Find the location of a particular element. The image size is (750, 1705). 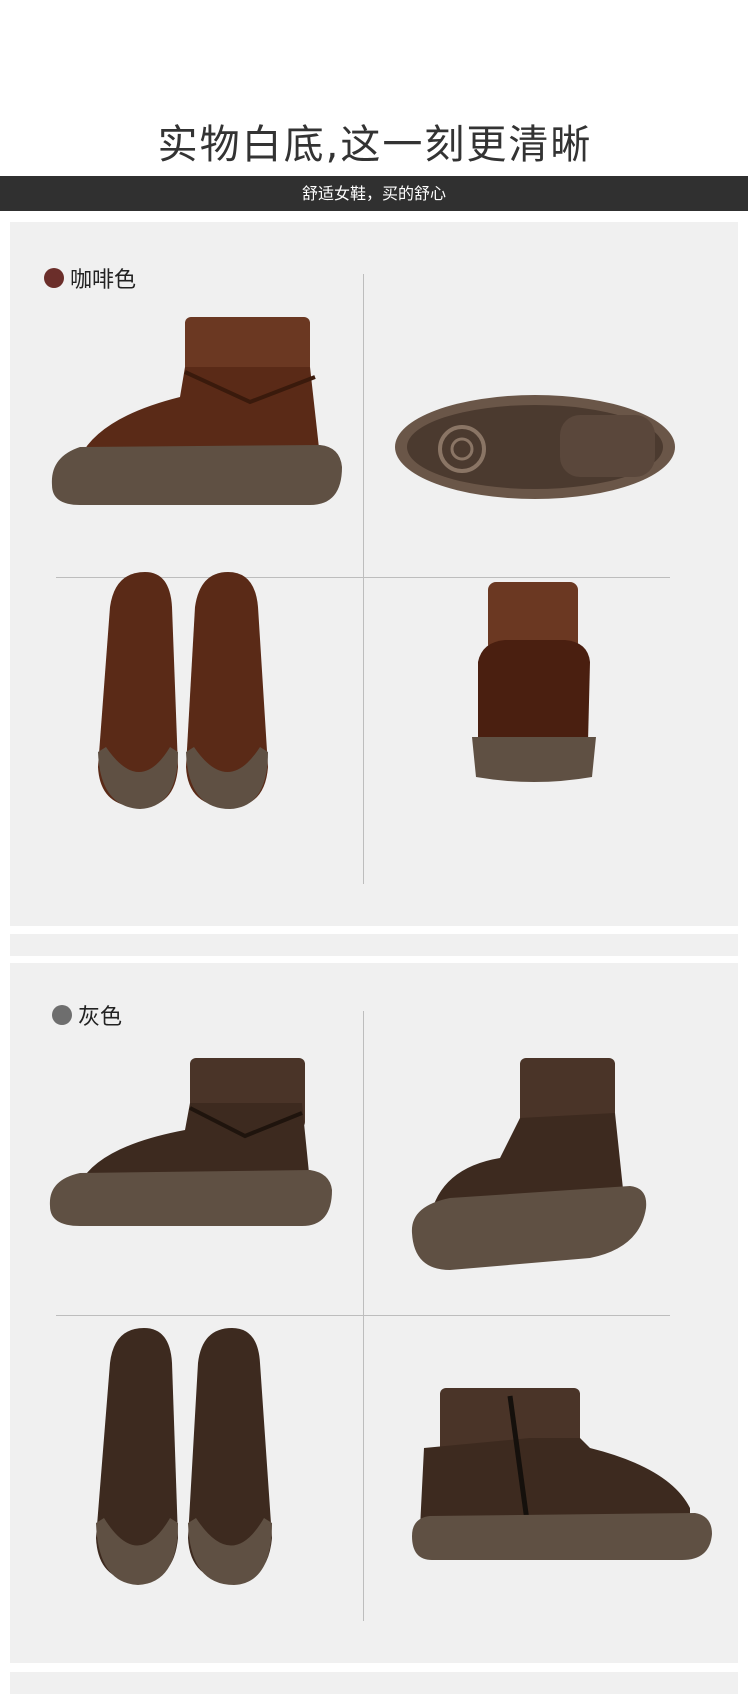

shoe-angled-view is located at coordinates (529, 1164).